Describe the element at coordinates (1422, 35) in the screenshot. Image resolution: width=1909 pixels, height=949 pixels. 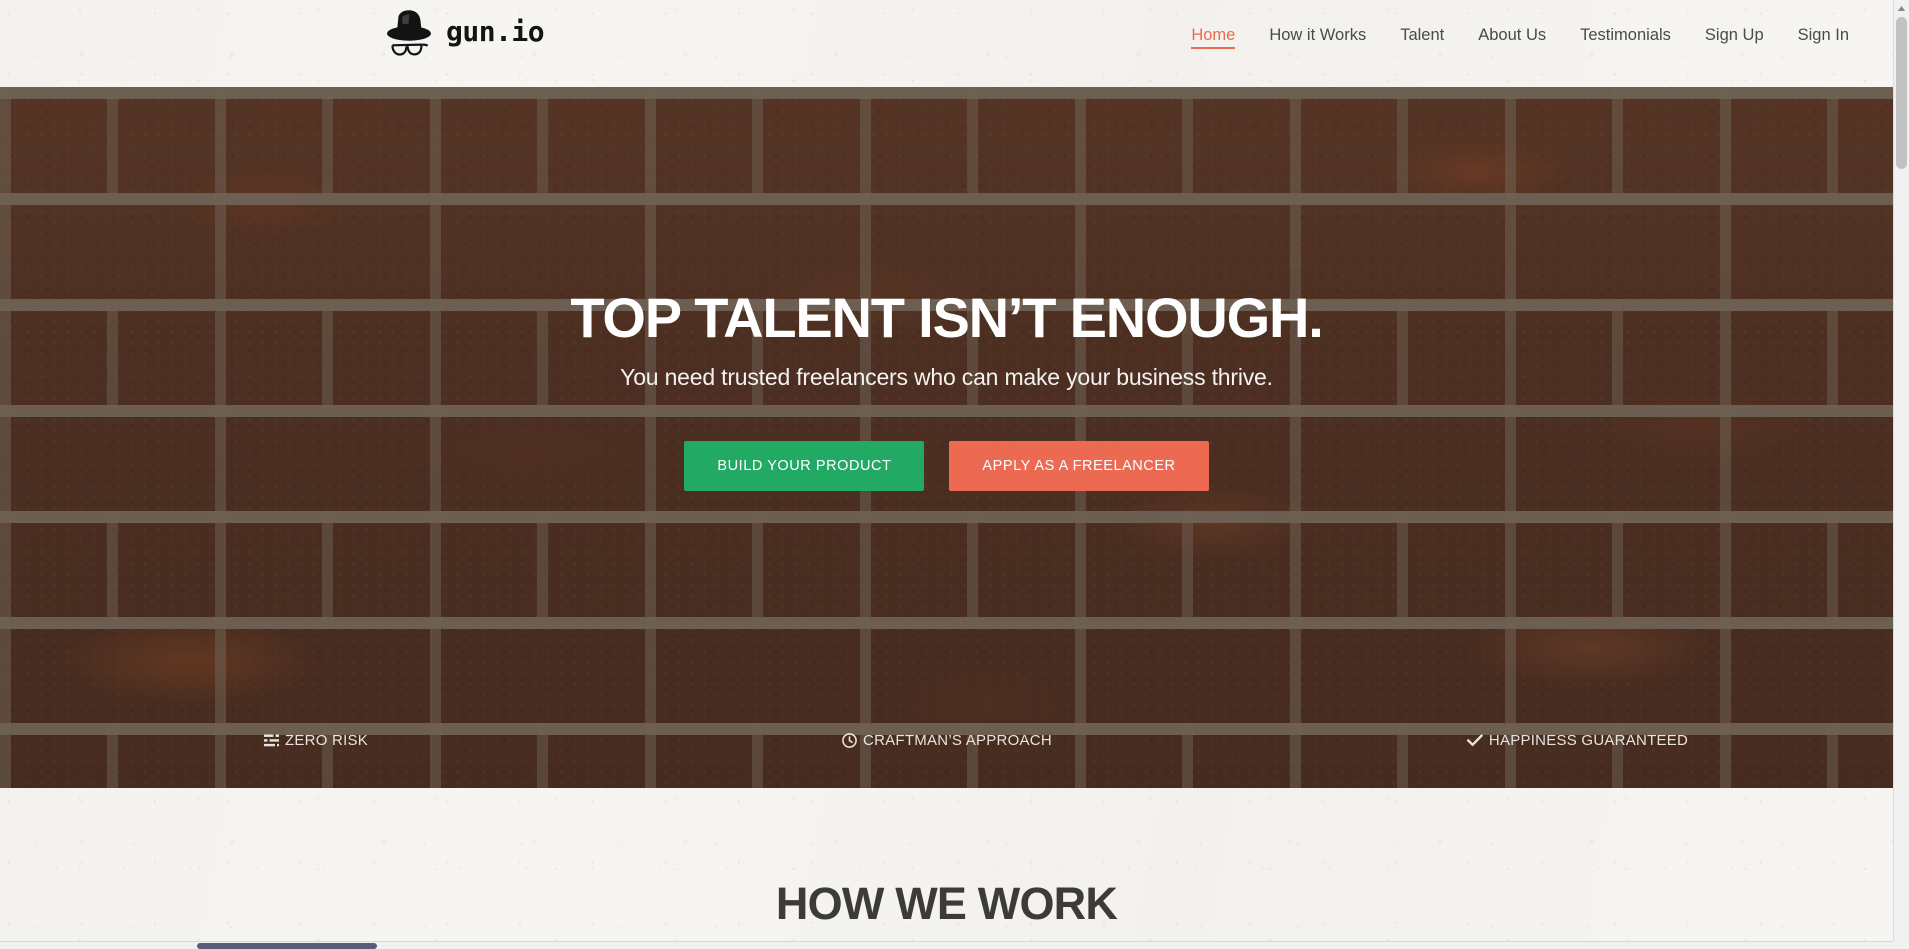
I see `nav-item-talent: Talent` at that location.